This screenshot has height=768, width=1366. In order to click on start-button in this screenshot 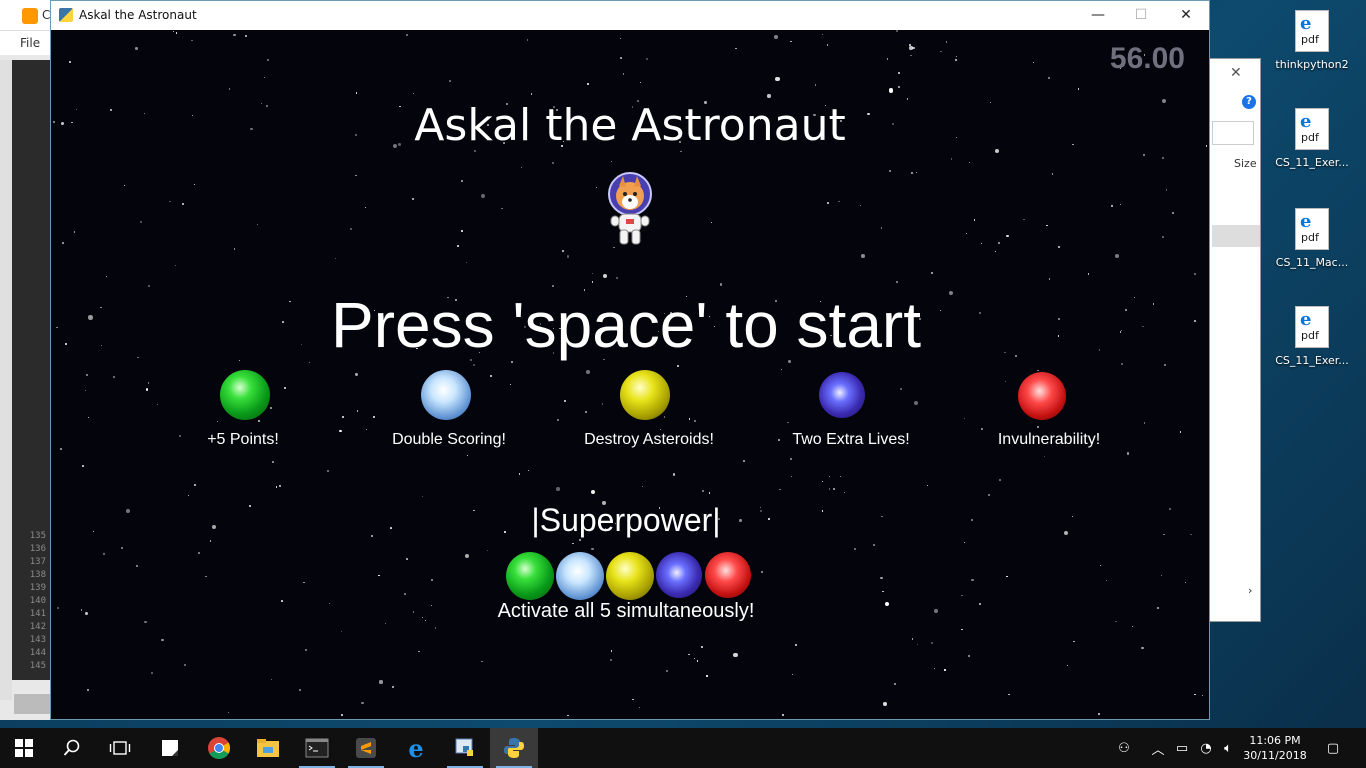, I will do `click(24, 748)`.